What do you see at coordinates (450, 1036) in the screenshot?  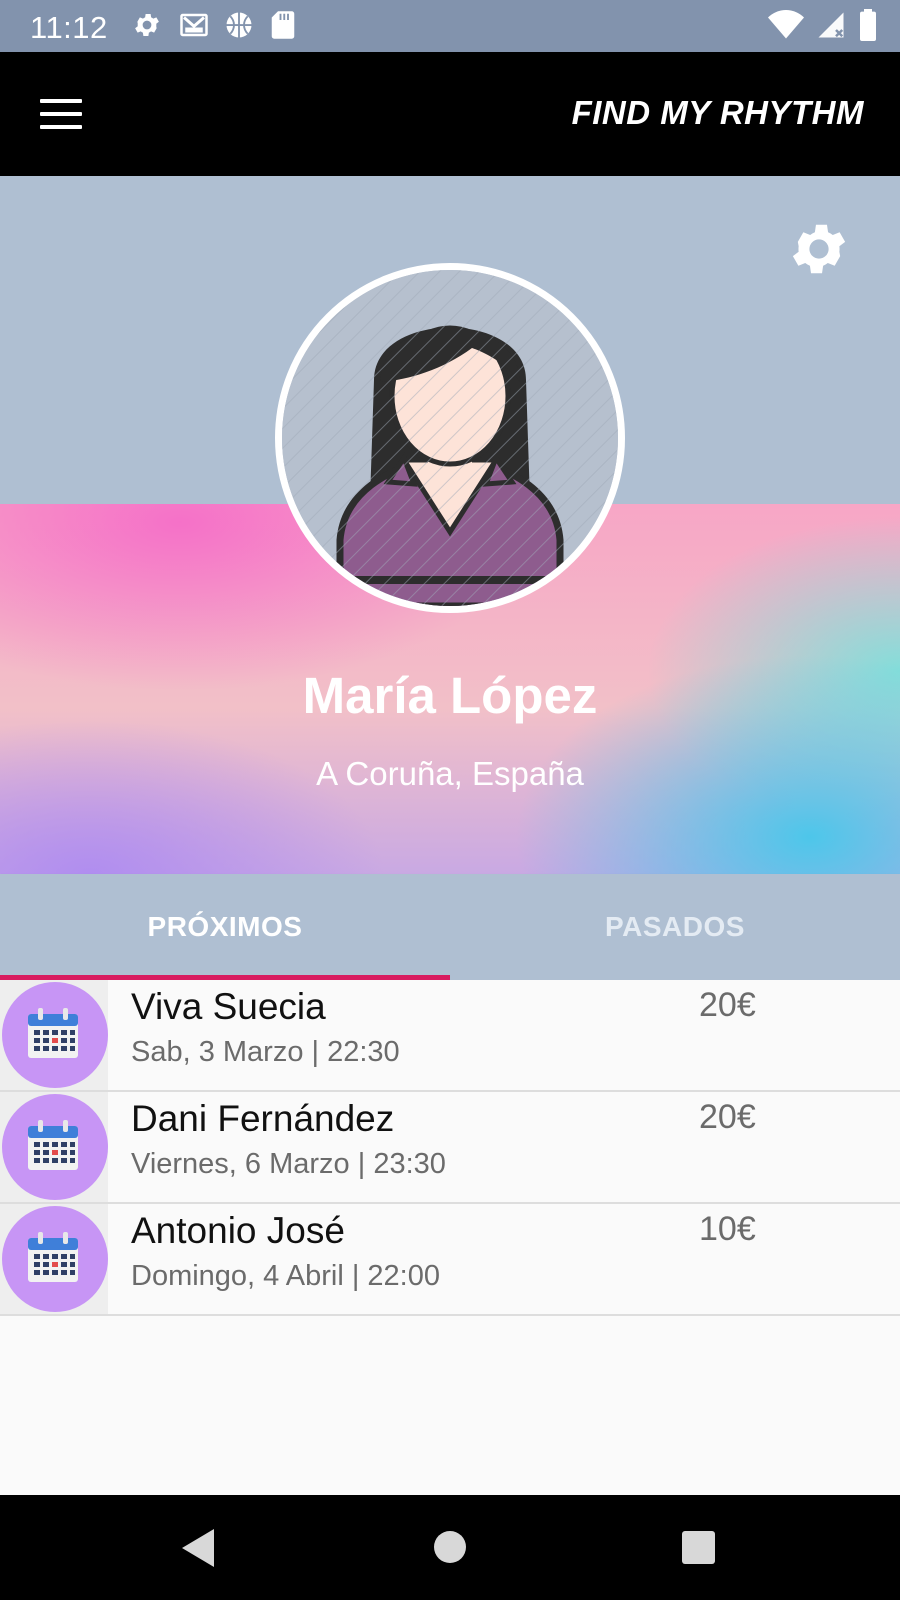 I see `list-item: Viva Suecia Sab, 3 Marzo | 22:30 20€` at bounding box center [450, 1036].